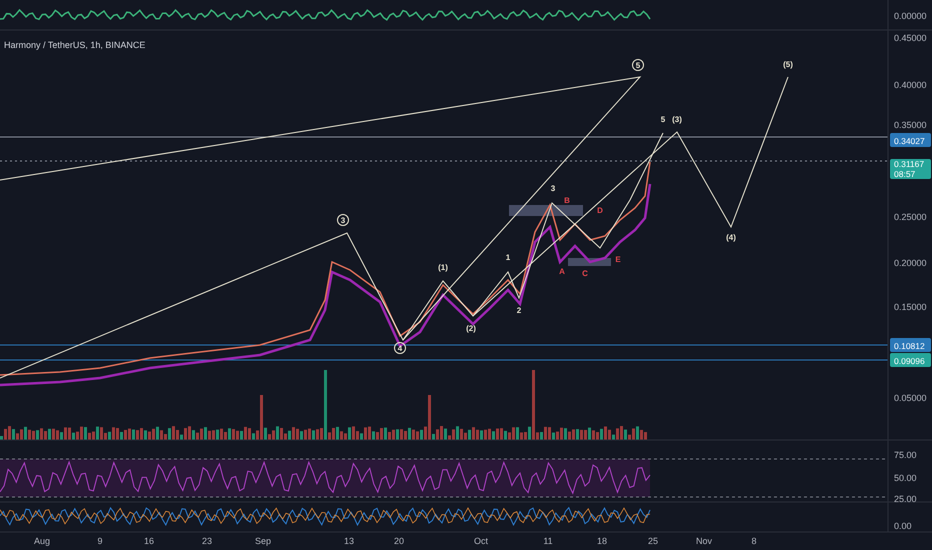 This screenshot has height=550, width=932. I want to click on time-axis-label: 11, so click(548, 541).